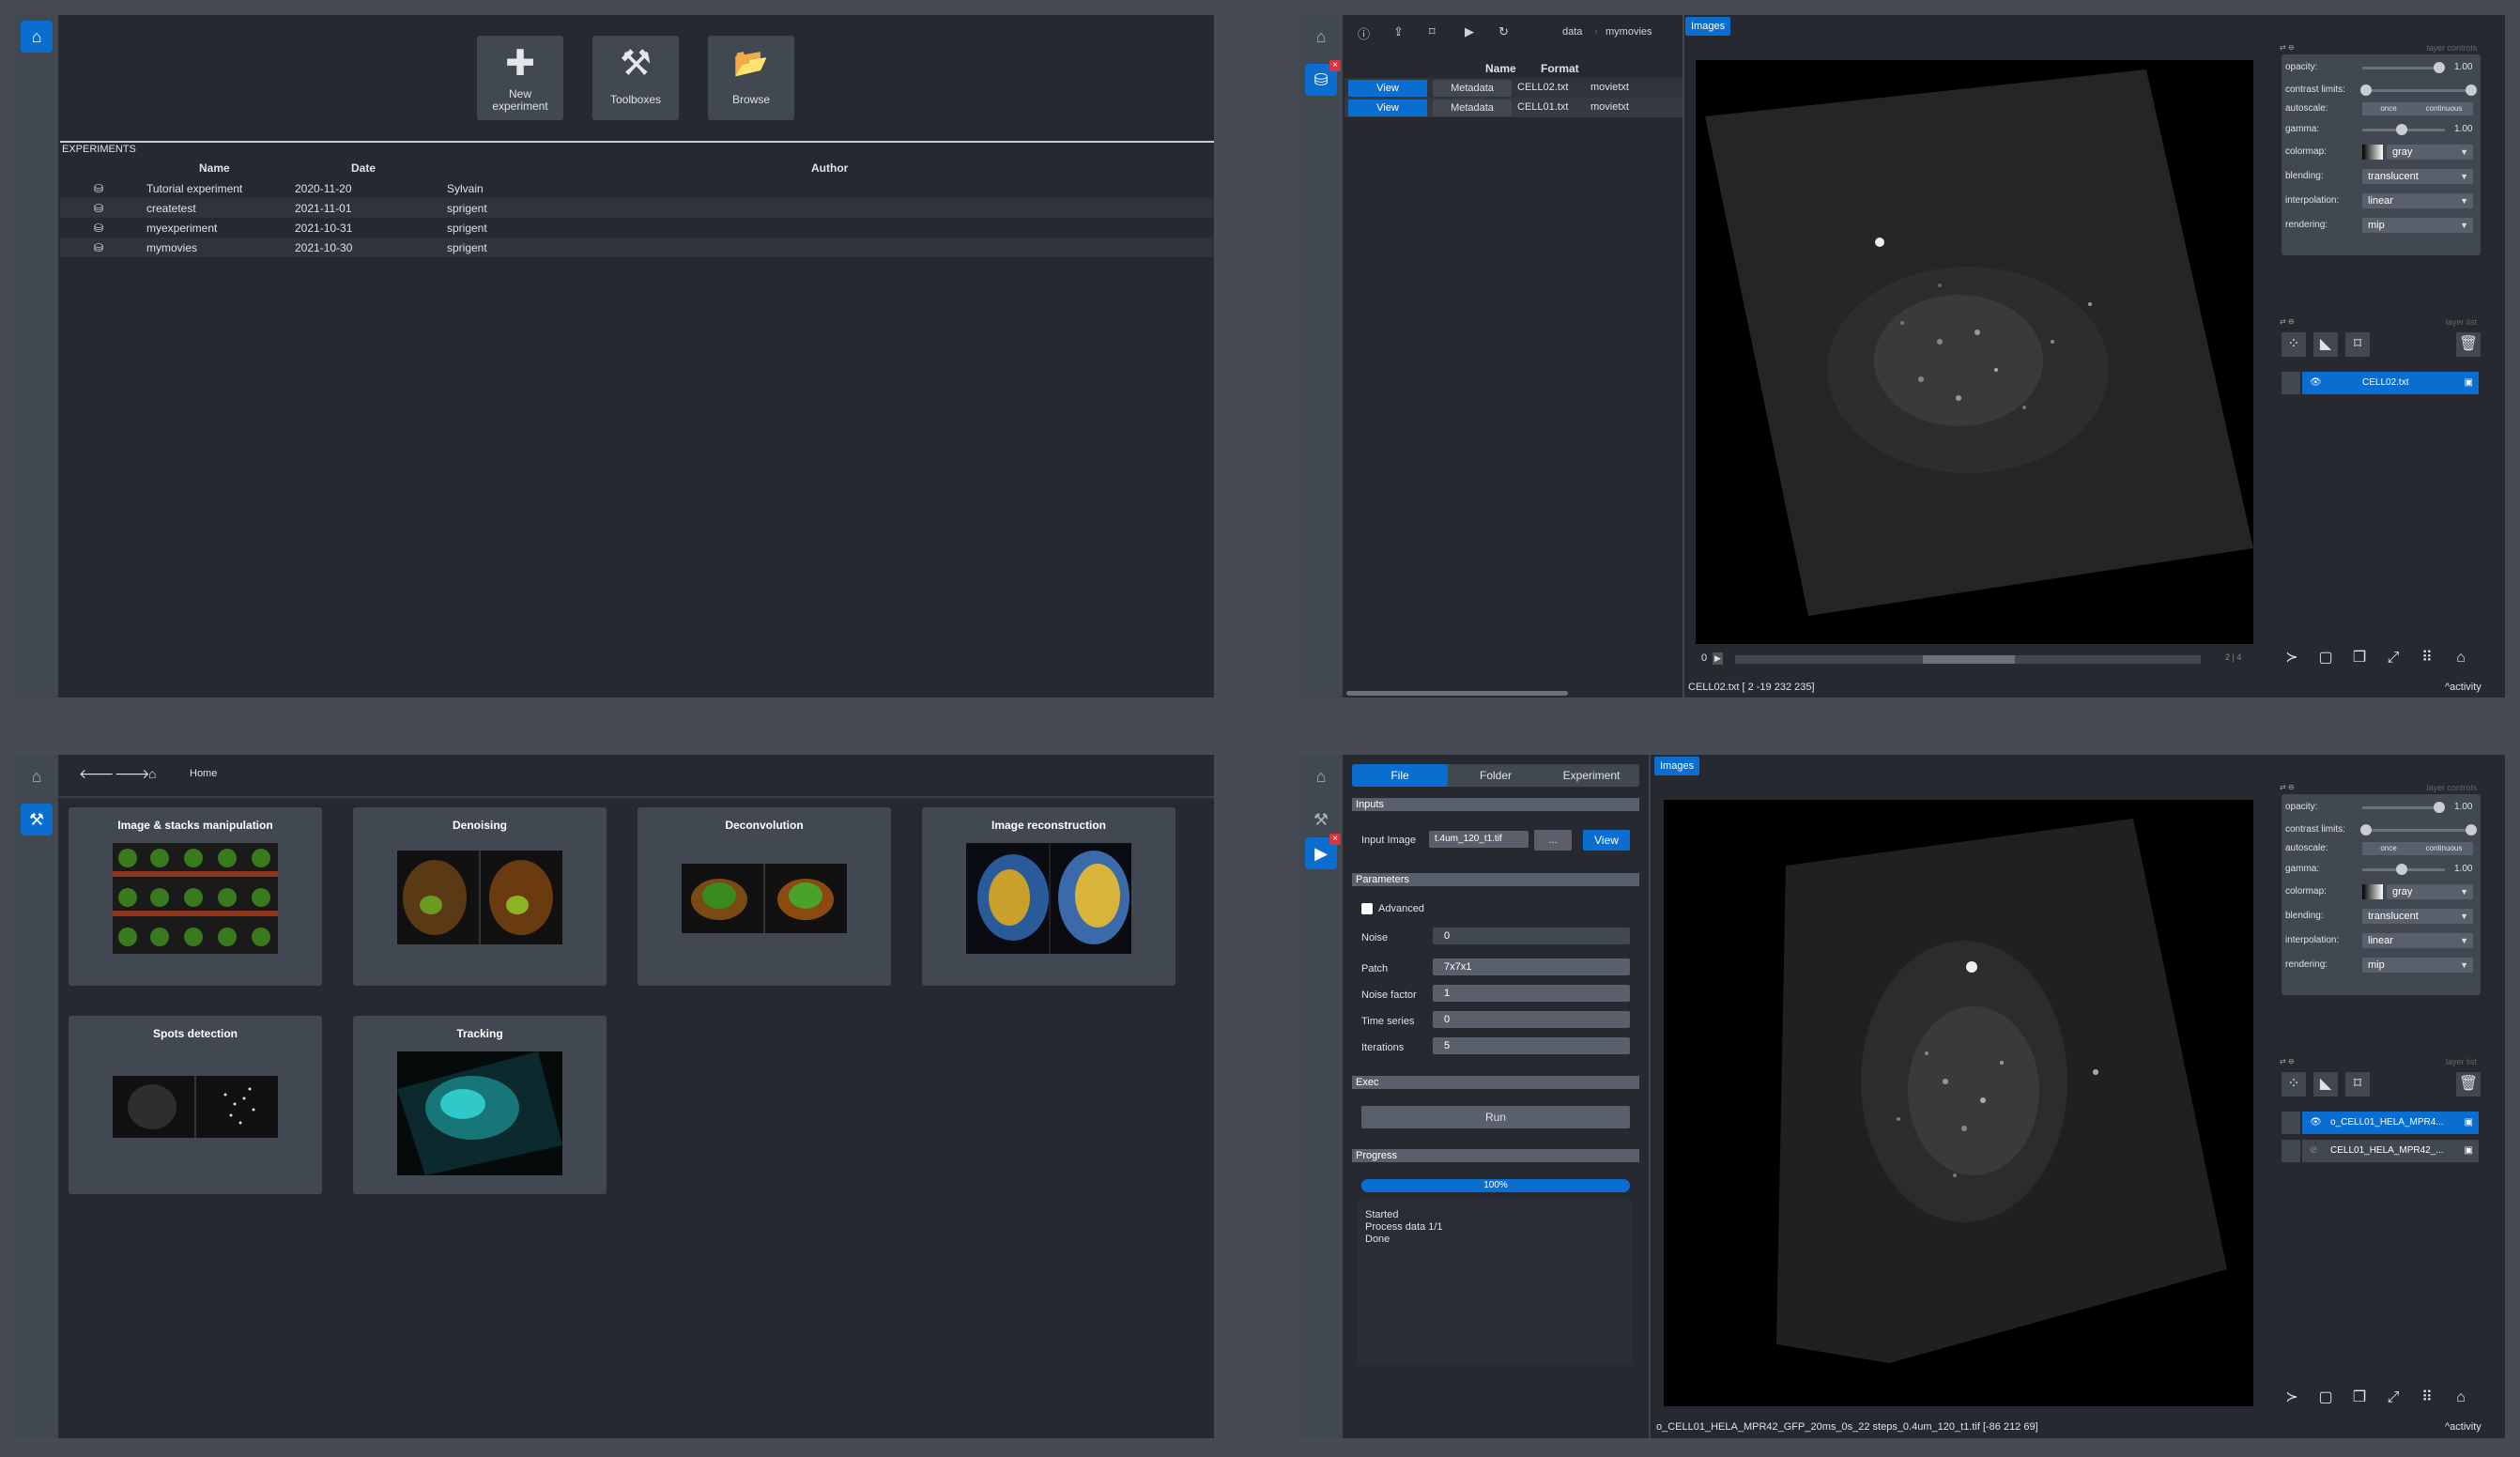  Describe the element at coordinates (195, 1105) in the screenshot. I see `toolbox-card-spots-detection: Spots detection` at that location.